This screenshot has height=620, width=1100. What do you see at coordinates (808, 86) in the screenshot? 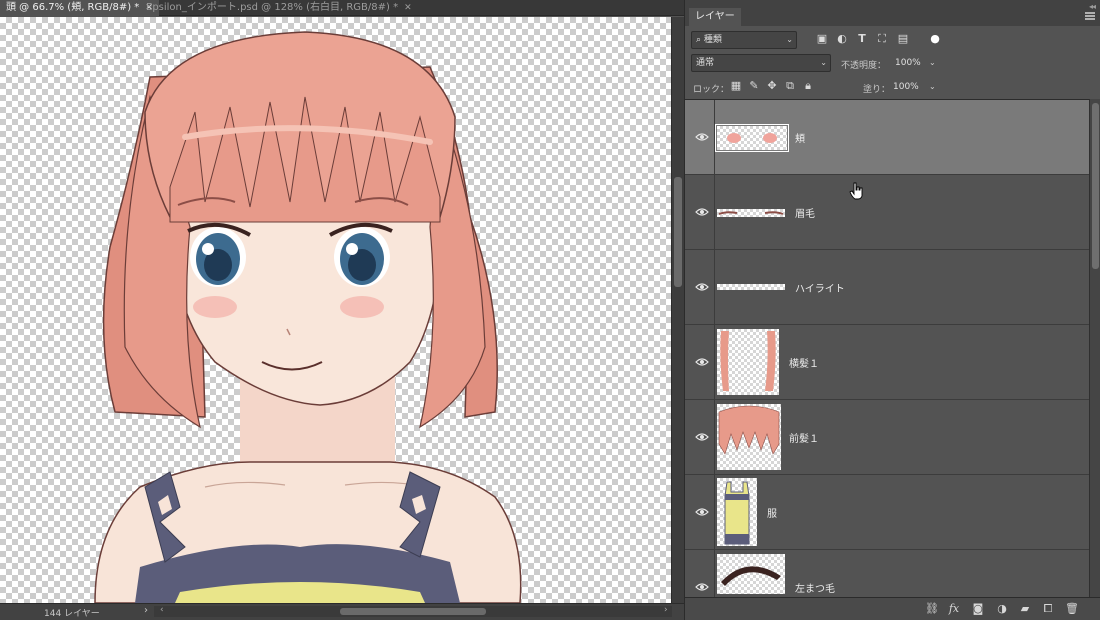
I see `lock-all-icon: 🔒︎` at bounding box center [808, 86].